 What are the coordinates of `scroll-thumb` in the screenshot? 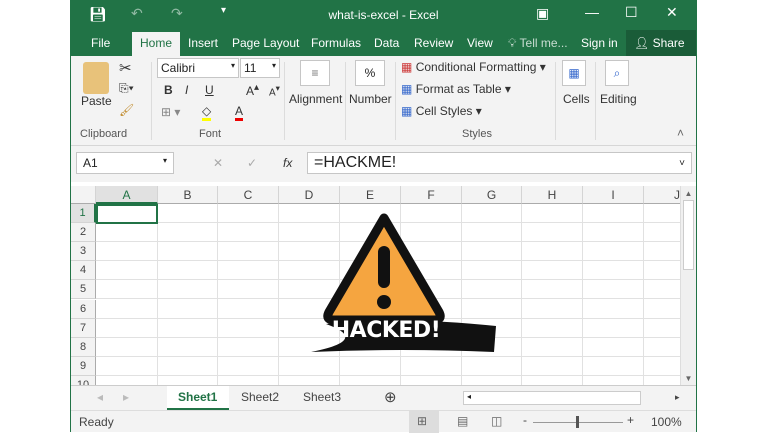 It's located at (688, 235).